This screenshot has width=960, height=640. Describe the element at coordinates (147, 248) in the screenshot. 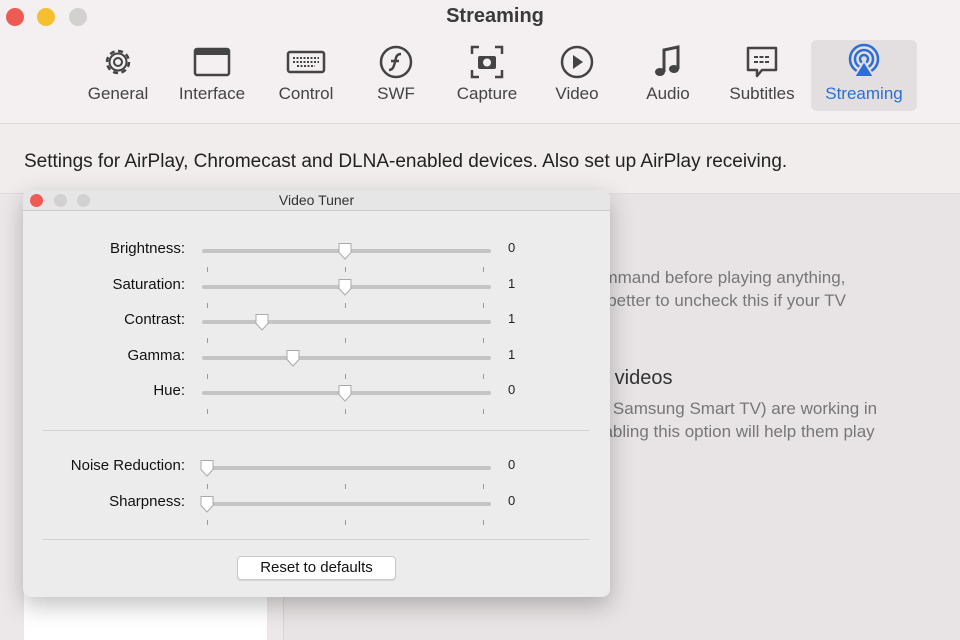

I see `brightness-label: Brightness:` at that location.